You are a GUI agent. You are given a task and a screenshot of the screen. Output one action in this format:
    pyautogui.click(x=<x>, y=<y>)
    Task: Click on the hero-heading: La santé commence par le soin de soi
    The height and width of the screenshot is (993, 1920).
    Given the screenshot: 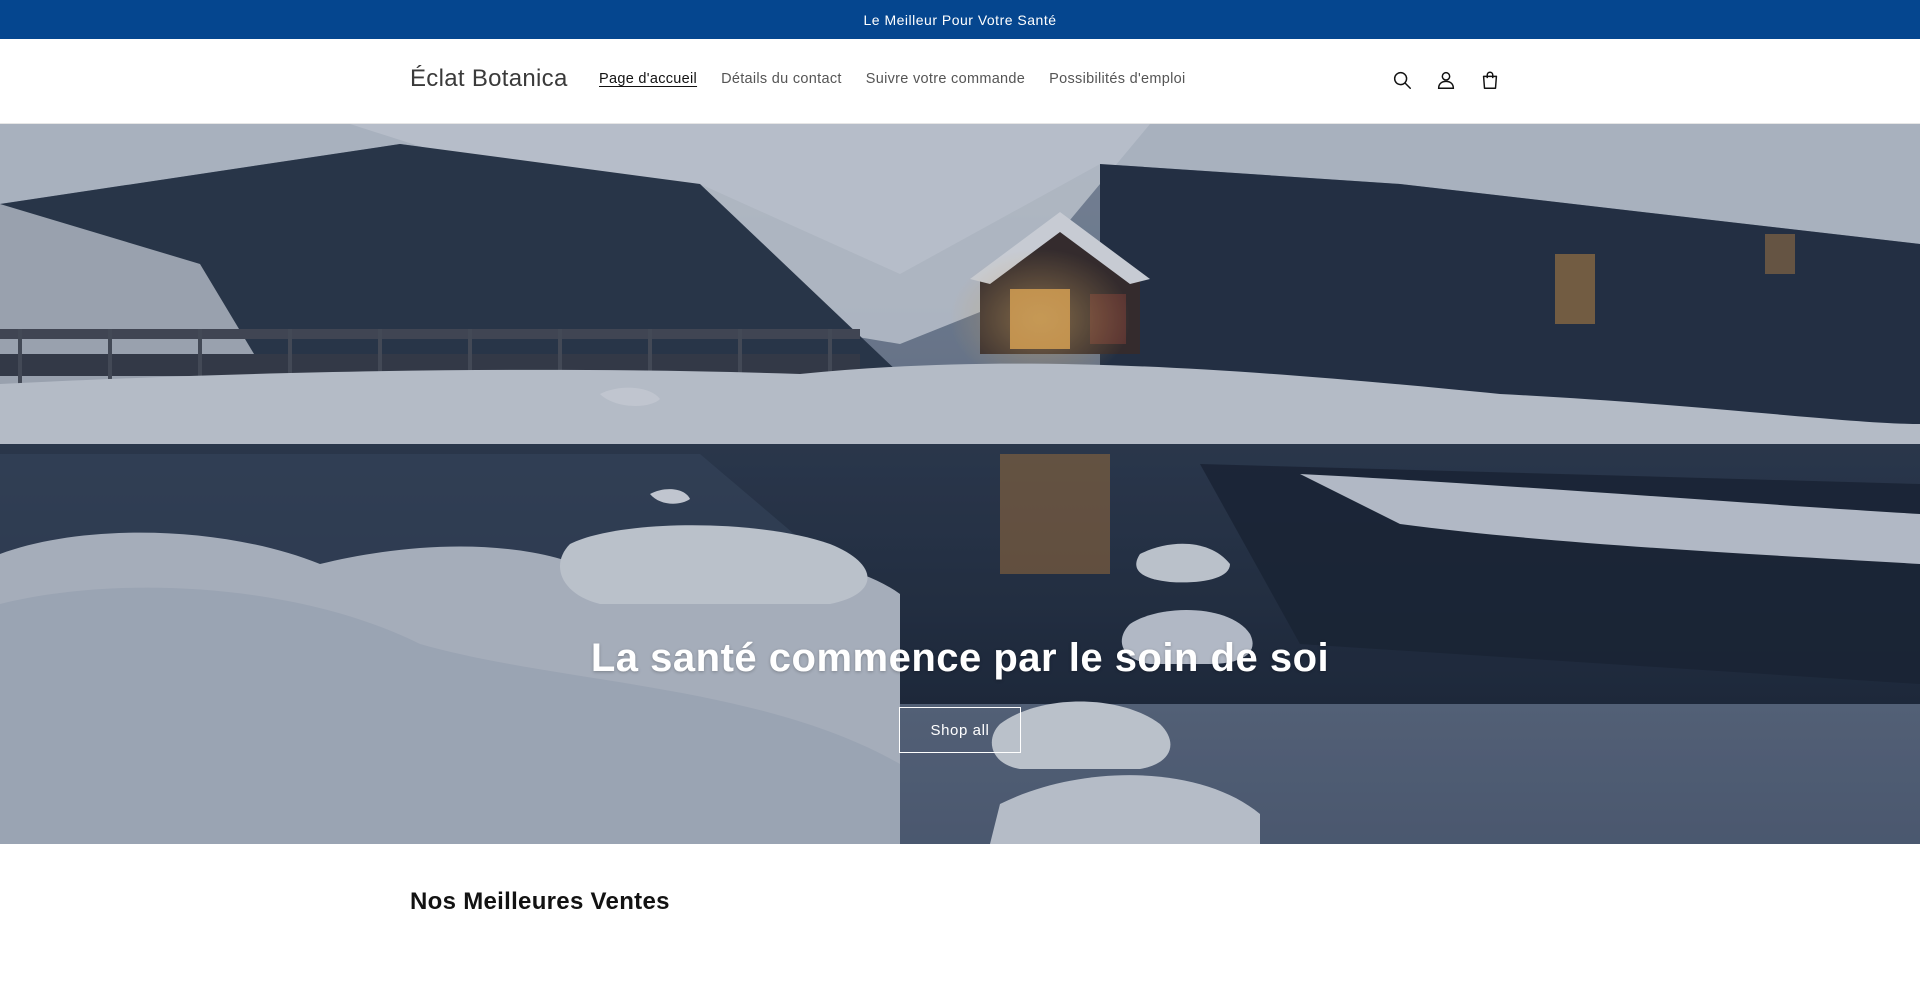 What is the action you would take?
    pyautogui.click(x=960, y=658)
    